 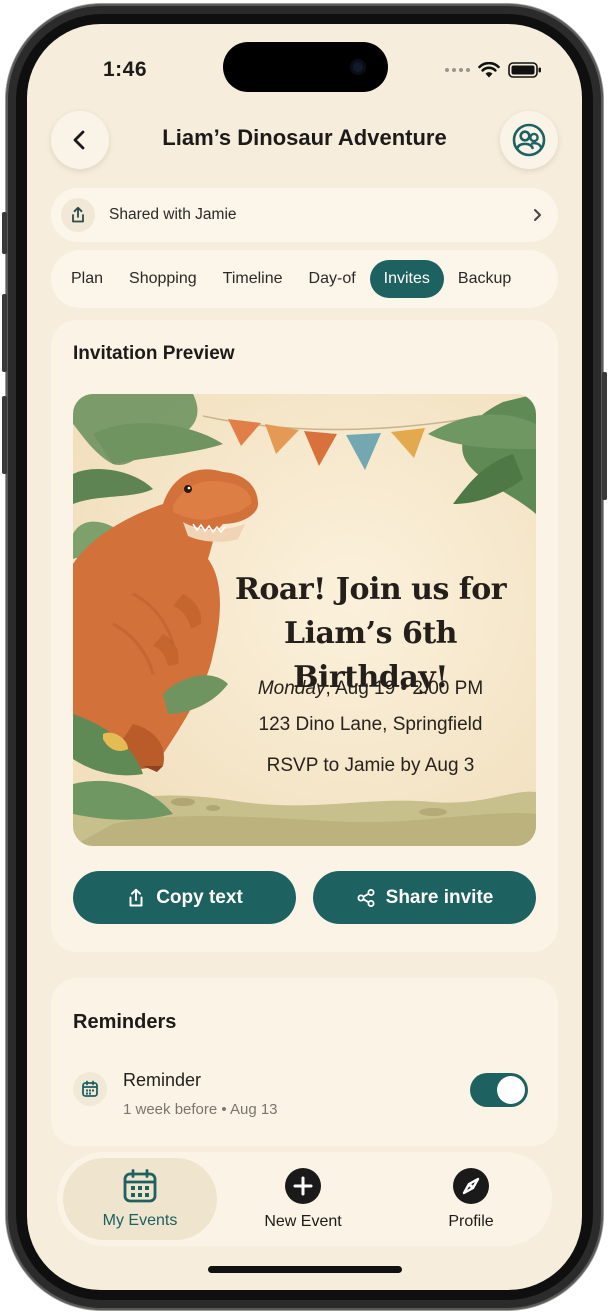 I want to click on chevron-left-icon, so click(x=79, y=140).